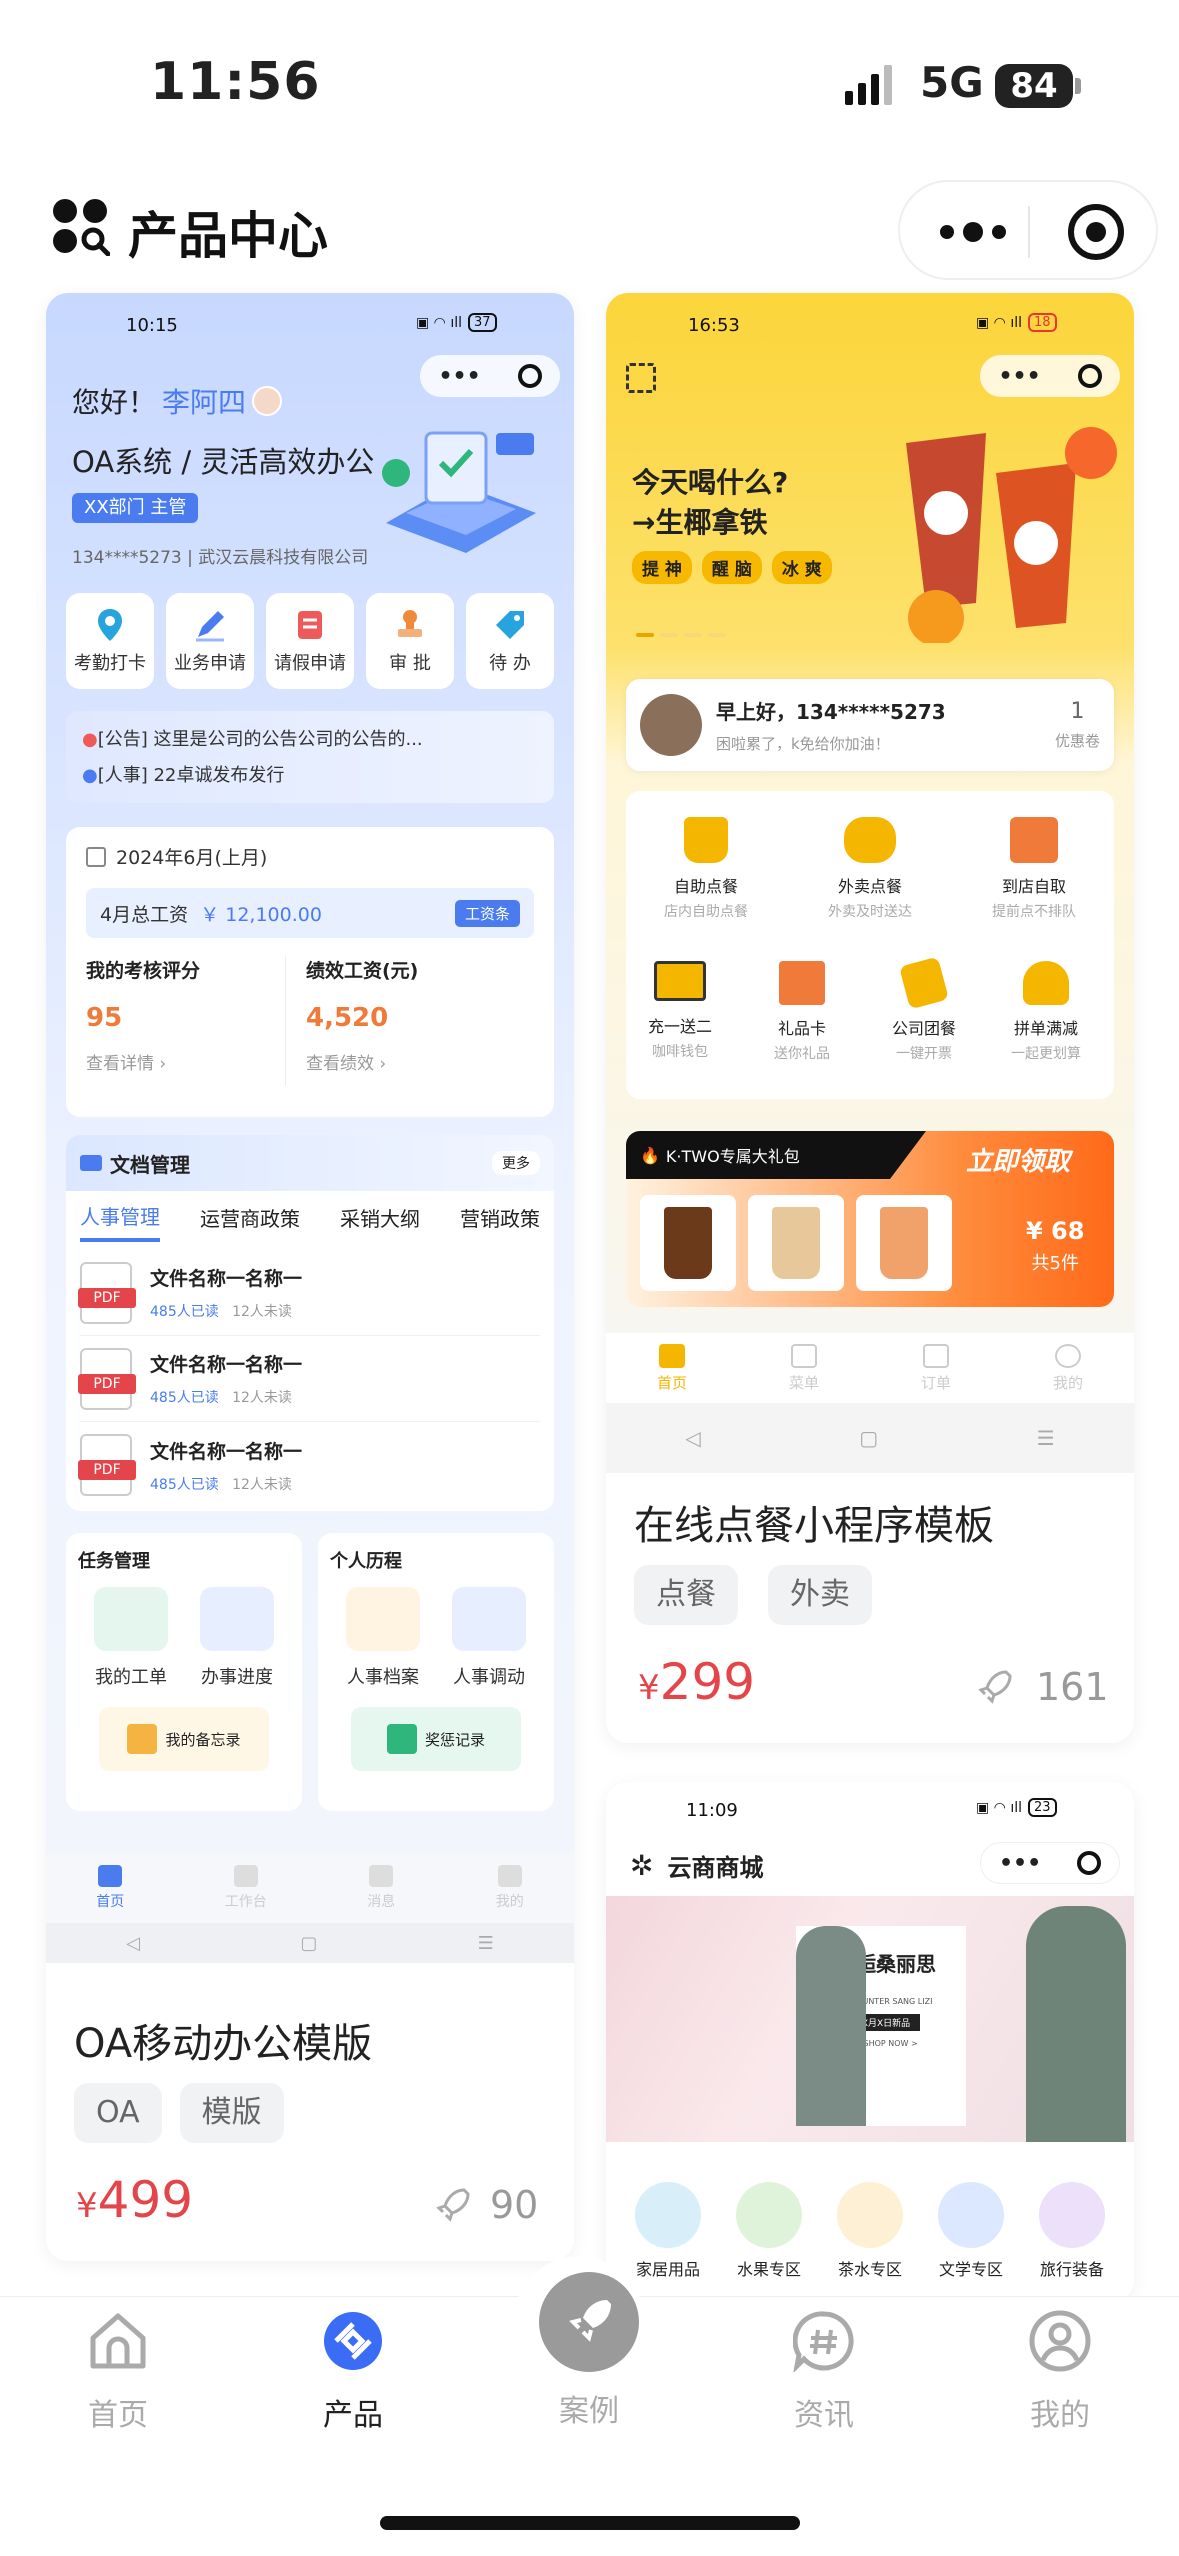 The image size is (1179, 2556). Describe the element at coordinates (204, 402) in the screenshot. I see `user-name: 李阿四` at that location.